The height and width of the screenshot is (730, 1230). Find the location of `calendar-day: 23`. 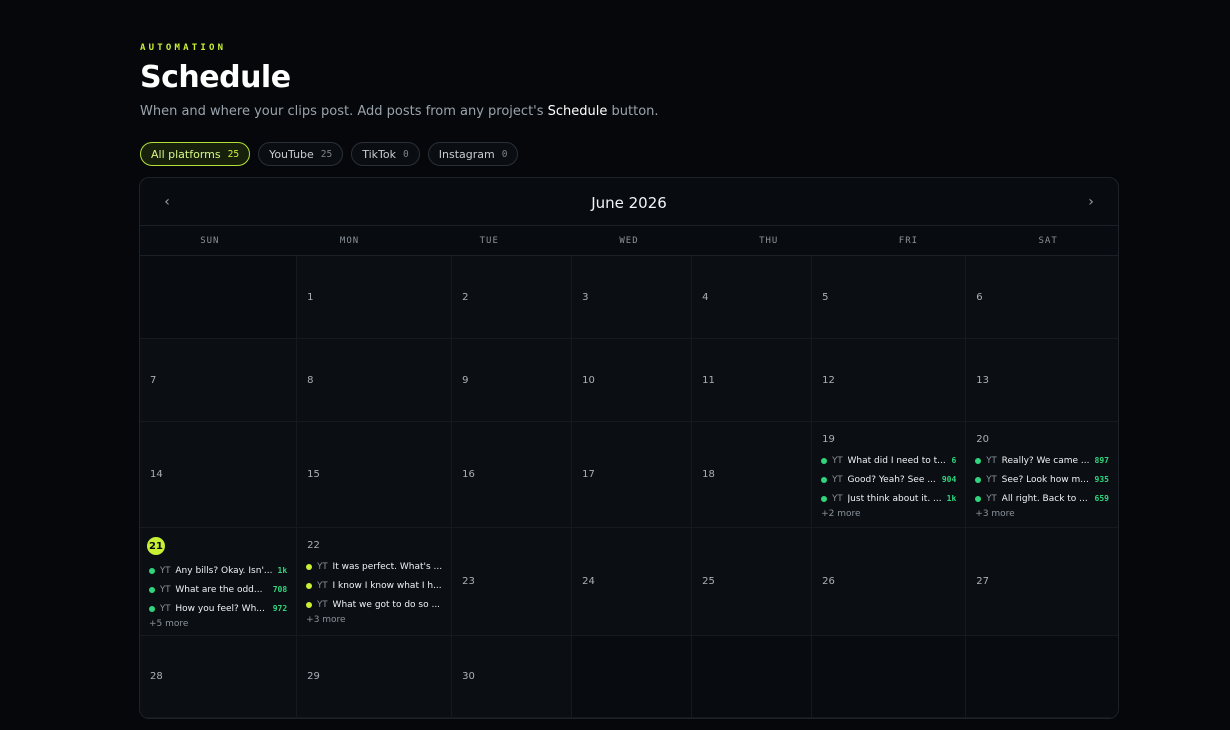

calendar-day: 23 is located at coordinates (512, 582).